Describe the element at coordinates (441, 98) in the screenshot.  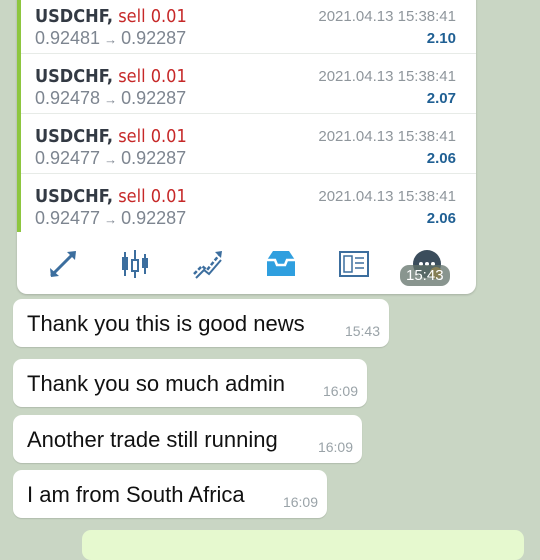
I see `trade-profit: 2.07` at that location.